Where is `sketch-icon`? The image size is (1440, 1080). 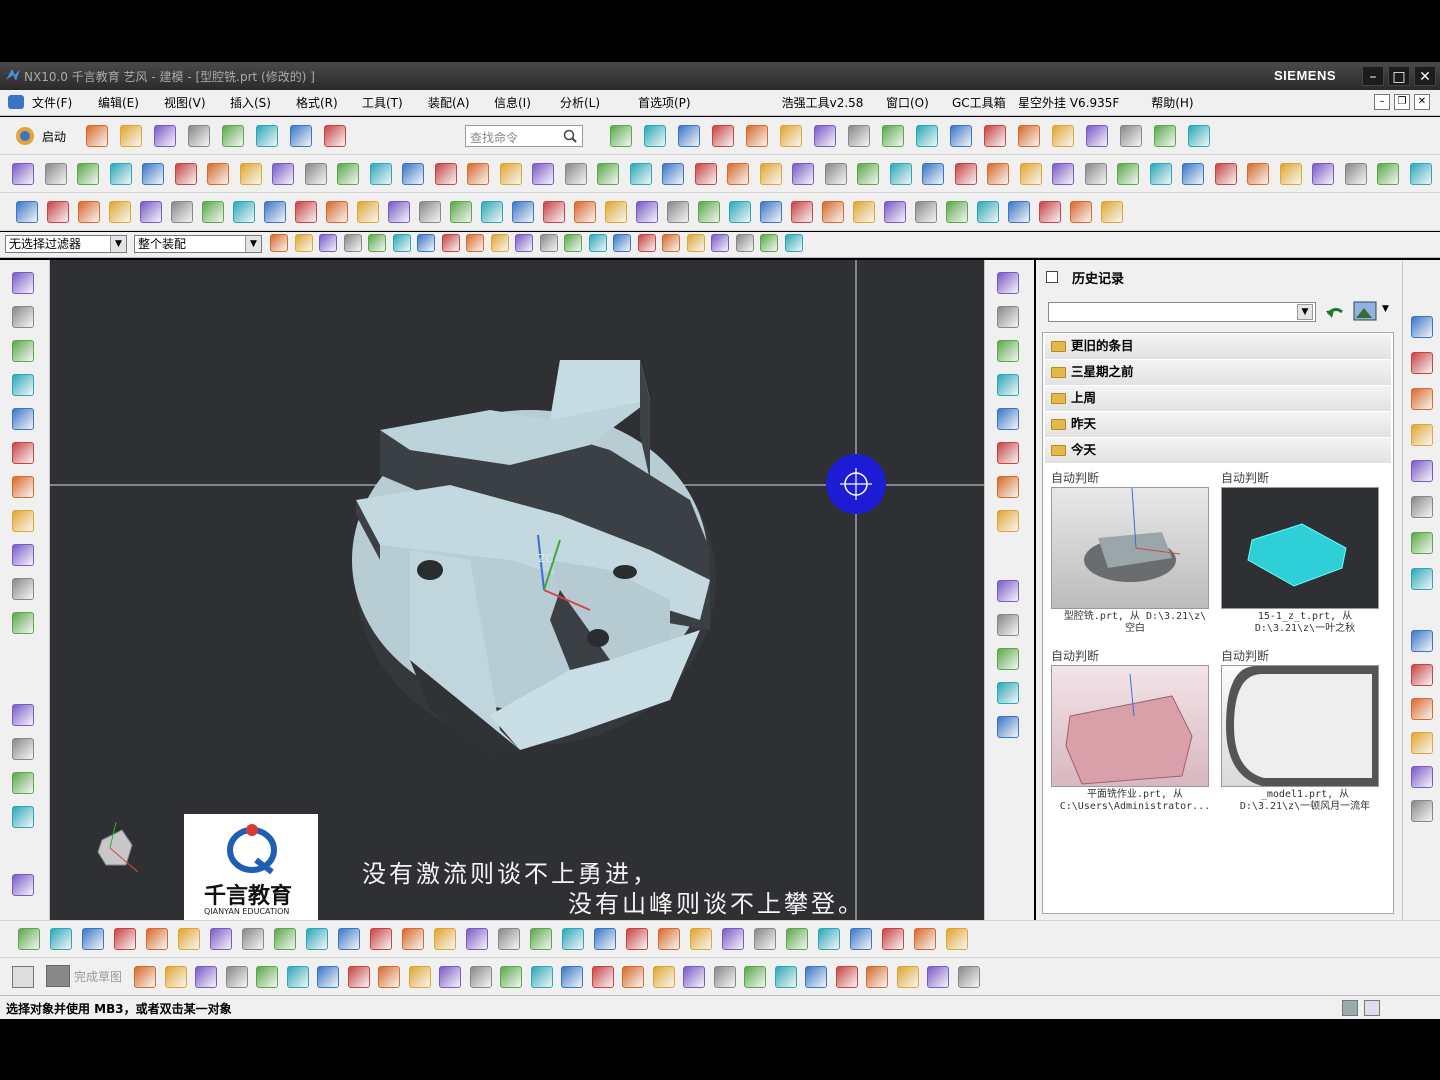
sketch-icon is located at coordinates (23, 977).